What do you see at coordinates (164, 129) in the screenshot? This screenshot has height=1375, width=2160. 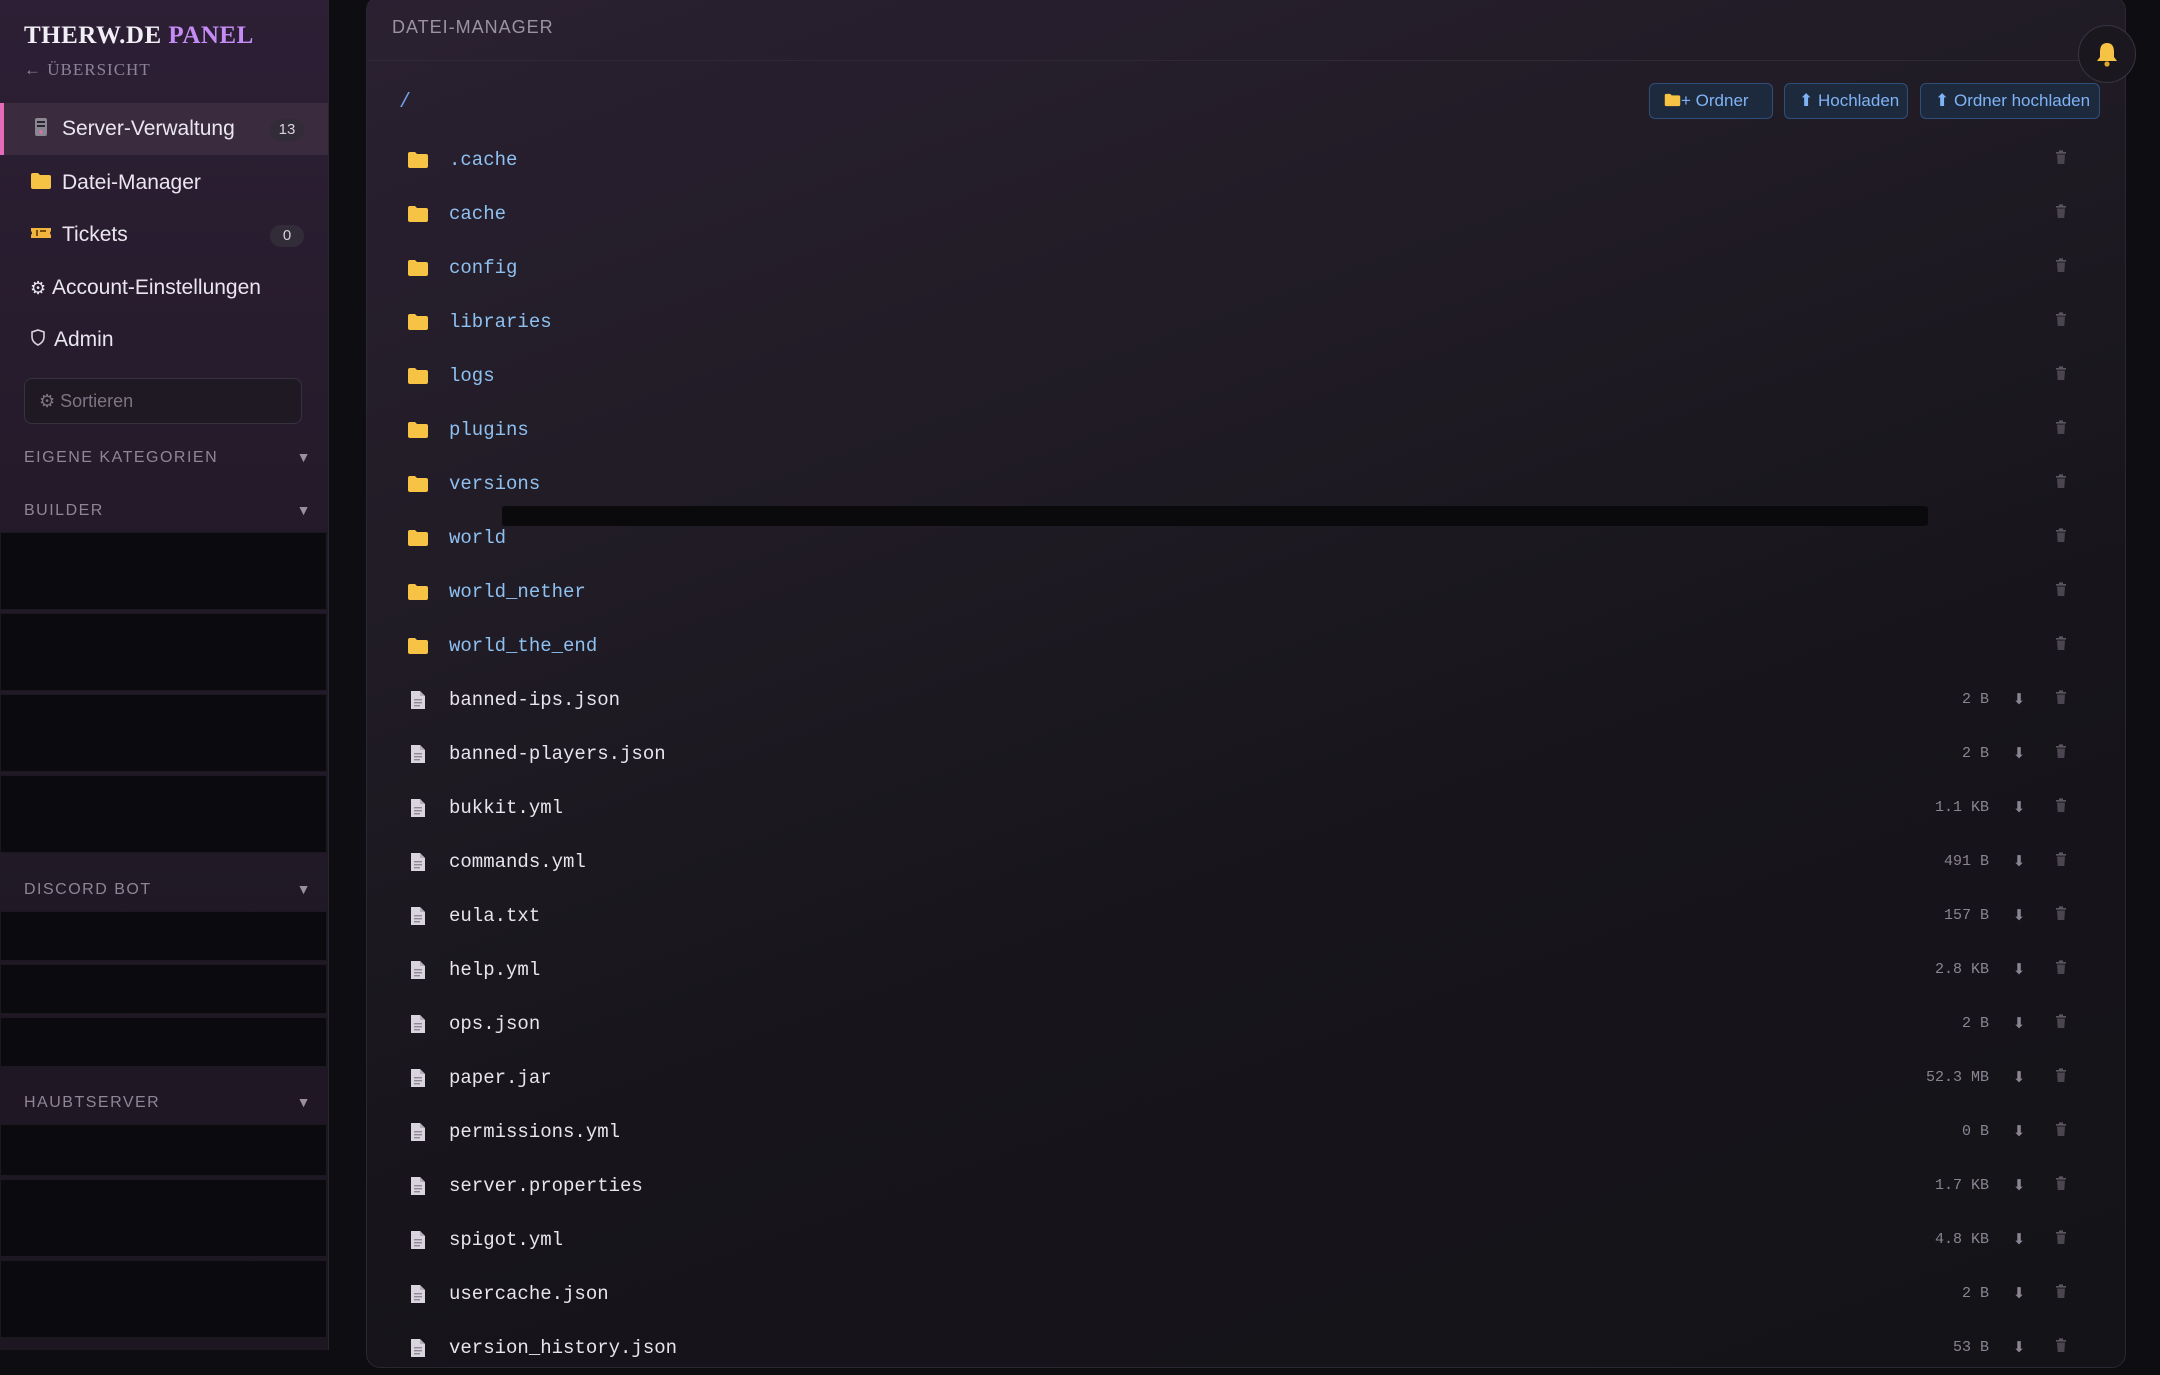 I see `nav-item-server-verwaltung: Server-Verwaltung 13` at bounding box center [164, 129].